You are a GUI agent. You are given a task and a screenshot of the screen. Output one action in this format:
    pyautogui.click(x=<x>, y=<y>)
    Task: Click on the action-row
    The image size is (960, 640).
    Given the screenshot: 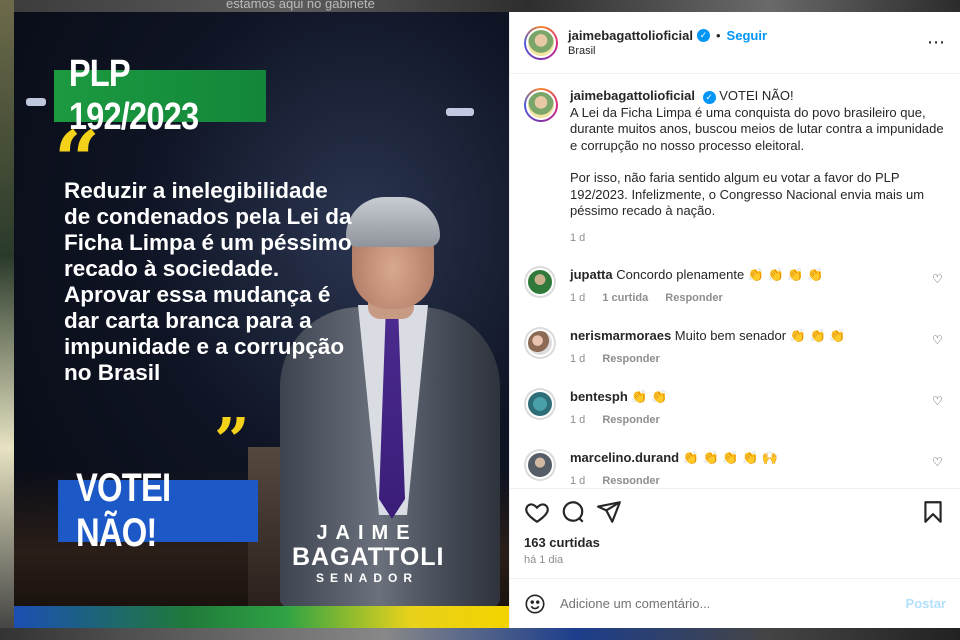 What is the action you would take?
    pyautogui.click(x=735, y=512)
    